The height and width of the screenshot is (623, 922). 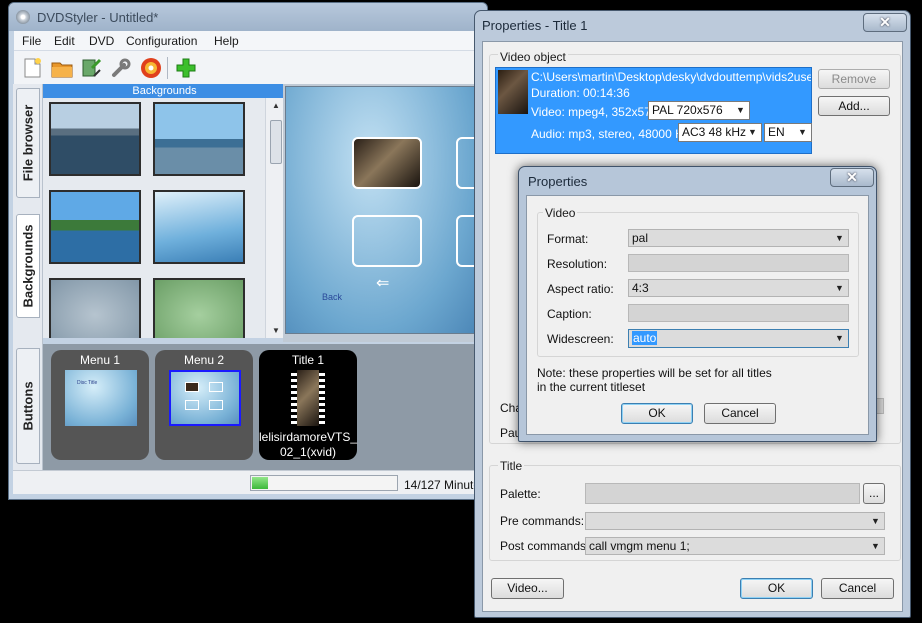 I want to click on video-info: Video: mpeg4, 352x576, so click(x=594, y=112).